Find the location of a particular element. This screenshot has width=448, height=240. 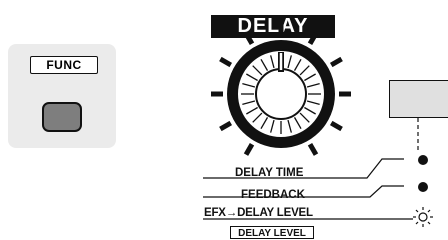

delay-level-sub-label: DELAY LEVEL is located at coordinates (272, 232).